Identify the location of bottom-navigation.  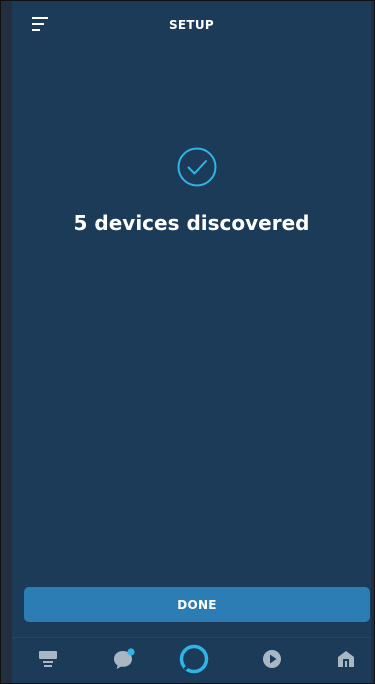
(191, 660).